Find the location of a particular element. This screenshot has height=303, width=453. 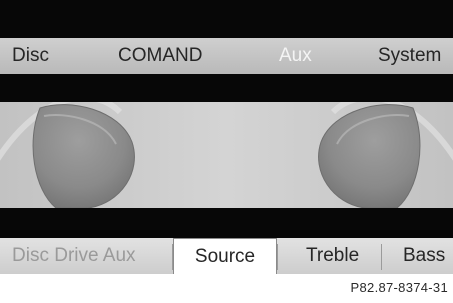

menu-item-disc: Disc is located at coordinates (30, 56).